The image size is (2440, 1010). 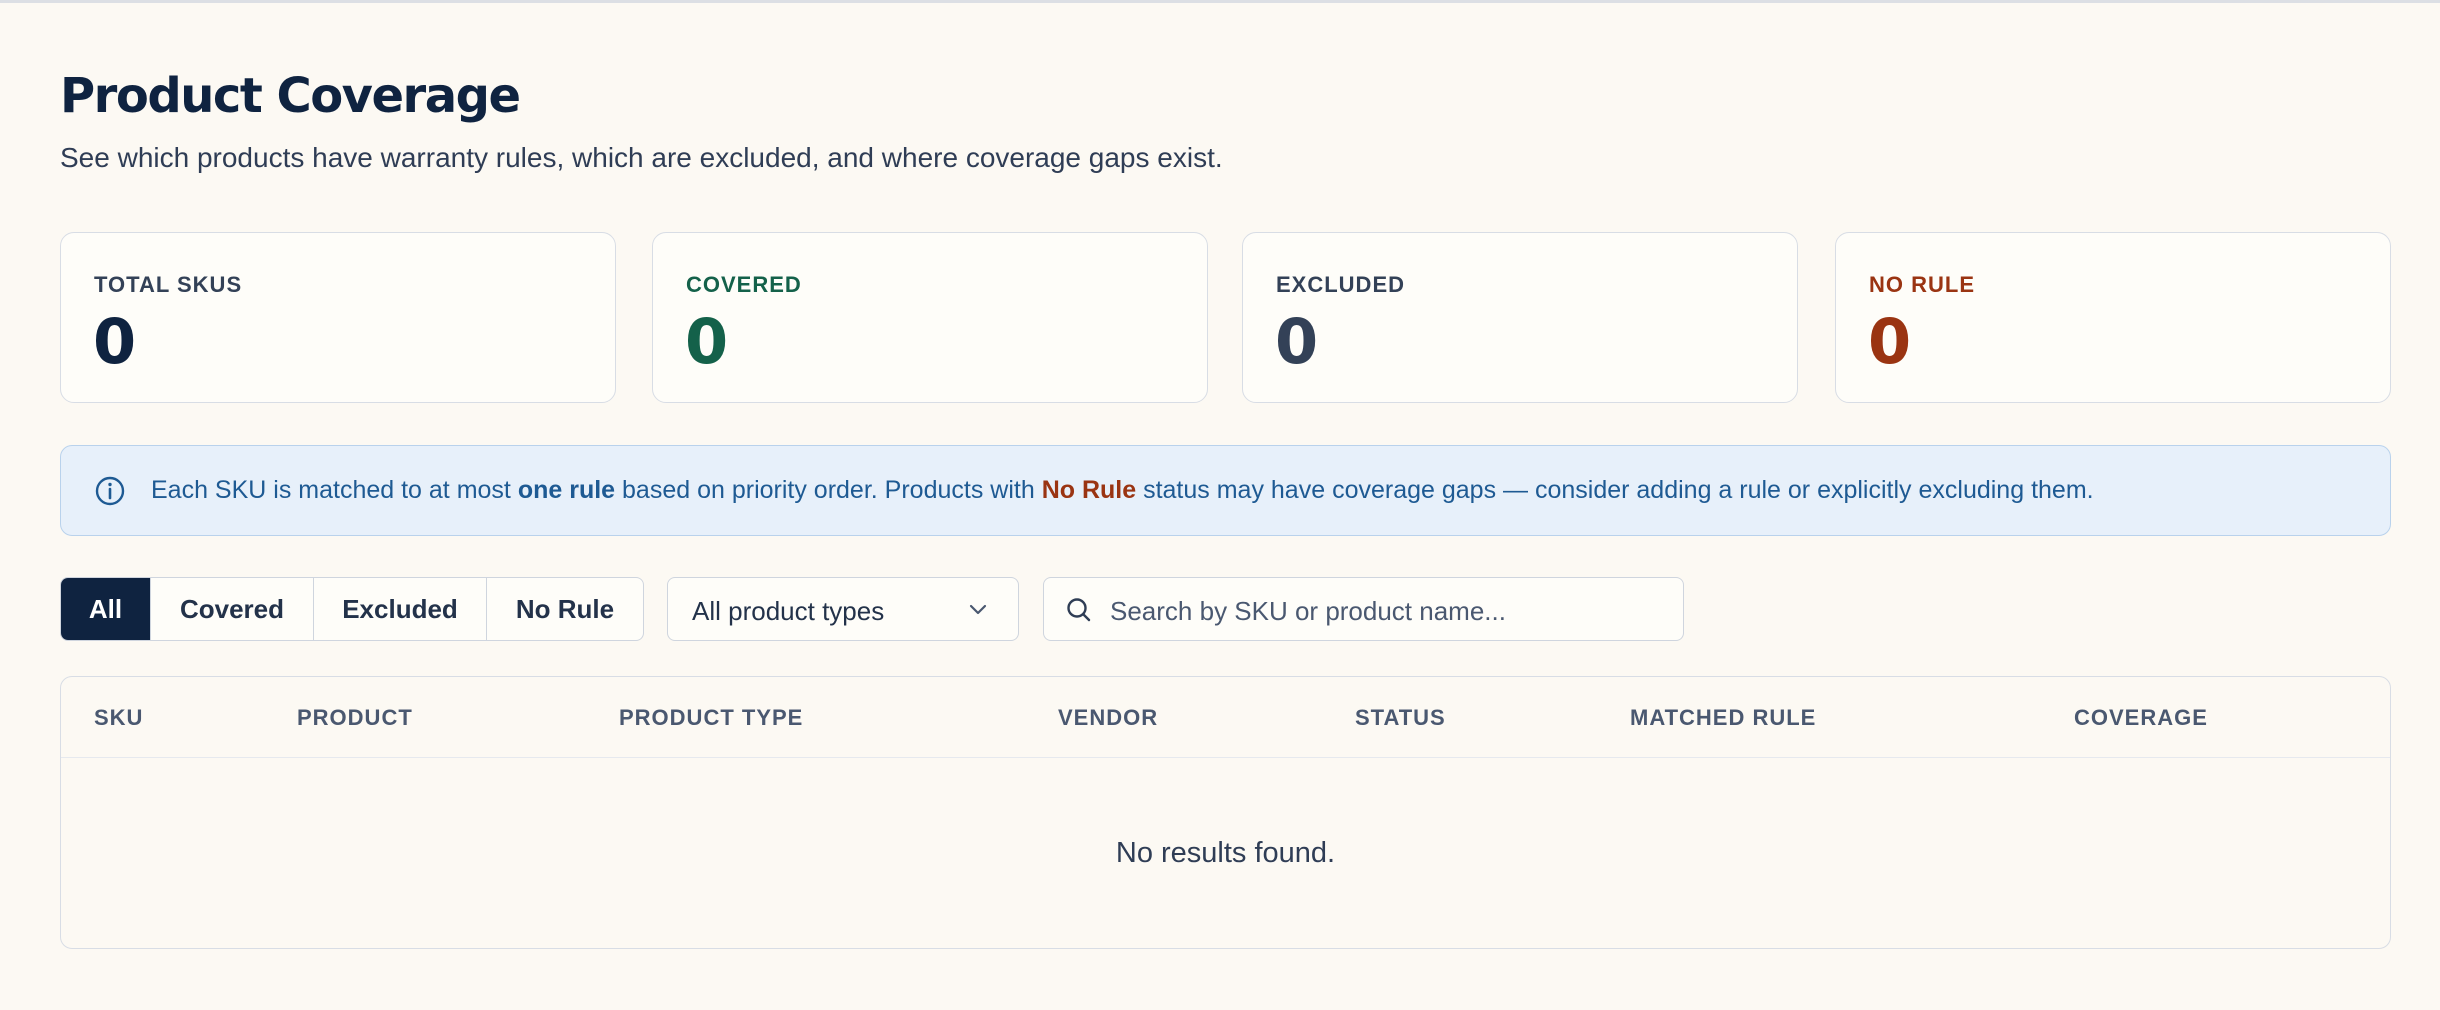 What do you see at coordinates (110, 491) in the screenshot?
I see `info-circle-icon` at bounding box center [110, 491].